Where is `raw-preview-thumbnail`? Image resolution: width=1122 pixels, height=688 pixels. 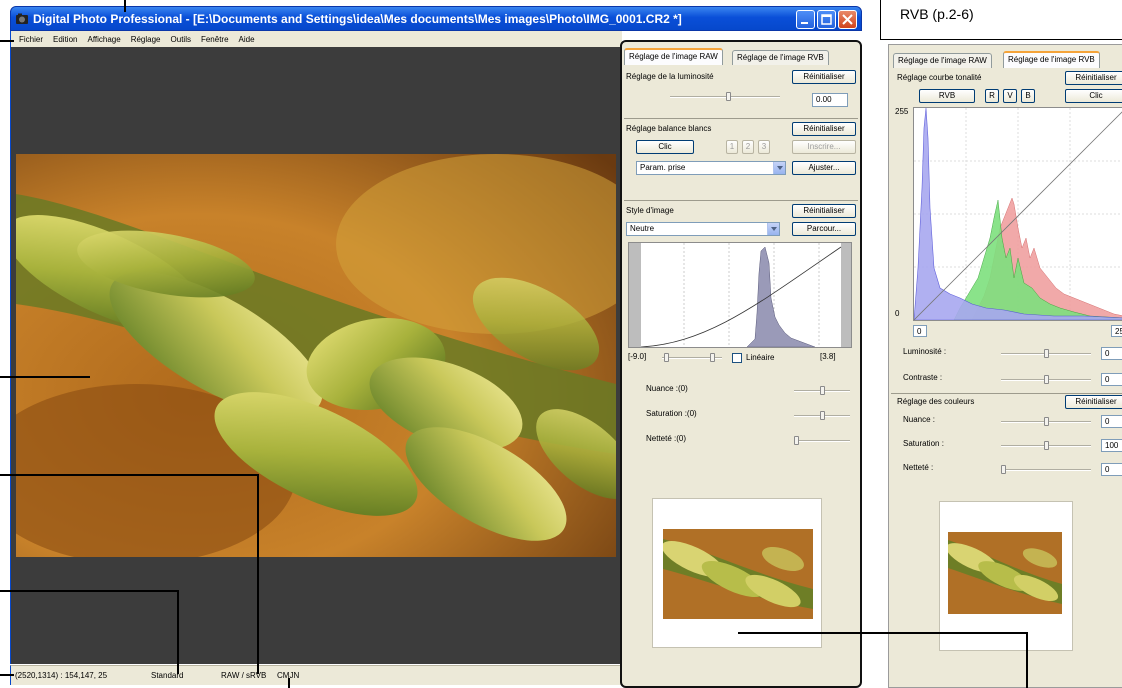 raw-preview-thumbnail is located at coordinates (738, 574).